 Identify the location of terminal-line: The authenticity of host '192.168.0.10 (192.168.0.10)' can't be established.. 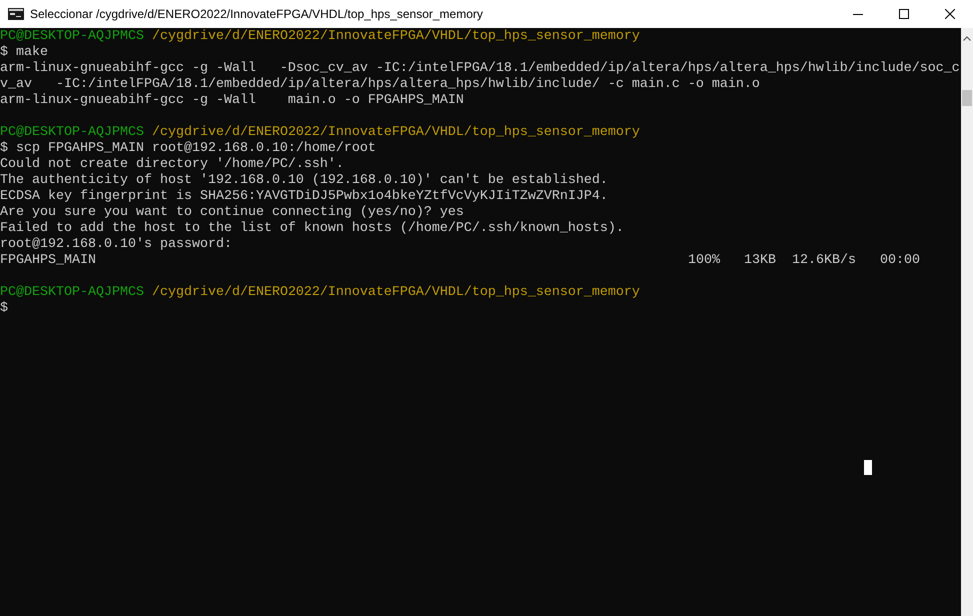
(304, 181).